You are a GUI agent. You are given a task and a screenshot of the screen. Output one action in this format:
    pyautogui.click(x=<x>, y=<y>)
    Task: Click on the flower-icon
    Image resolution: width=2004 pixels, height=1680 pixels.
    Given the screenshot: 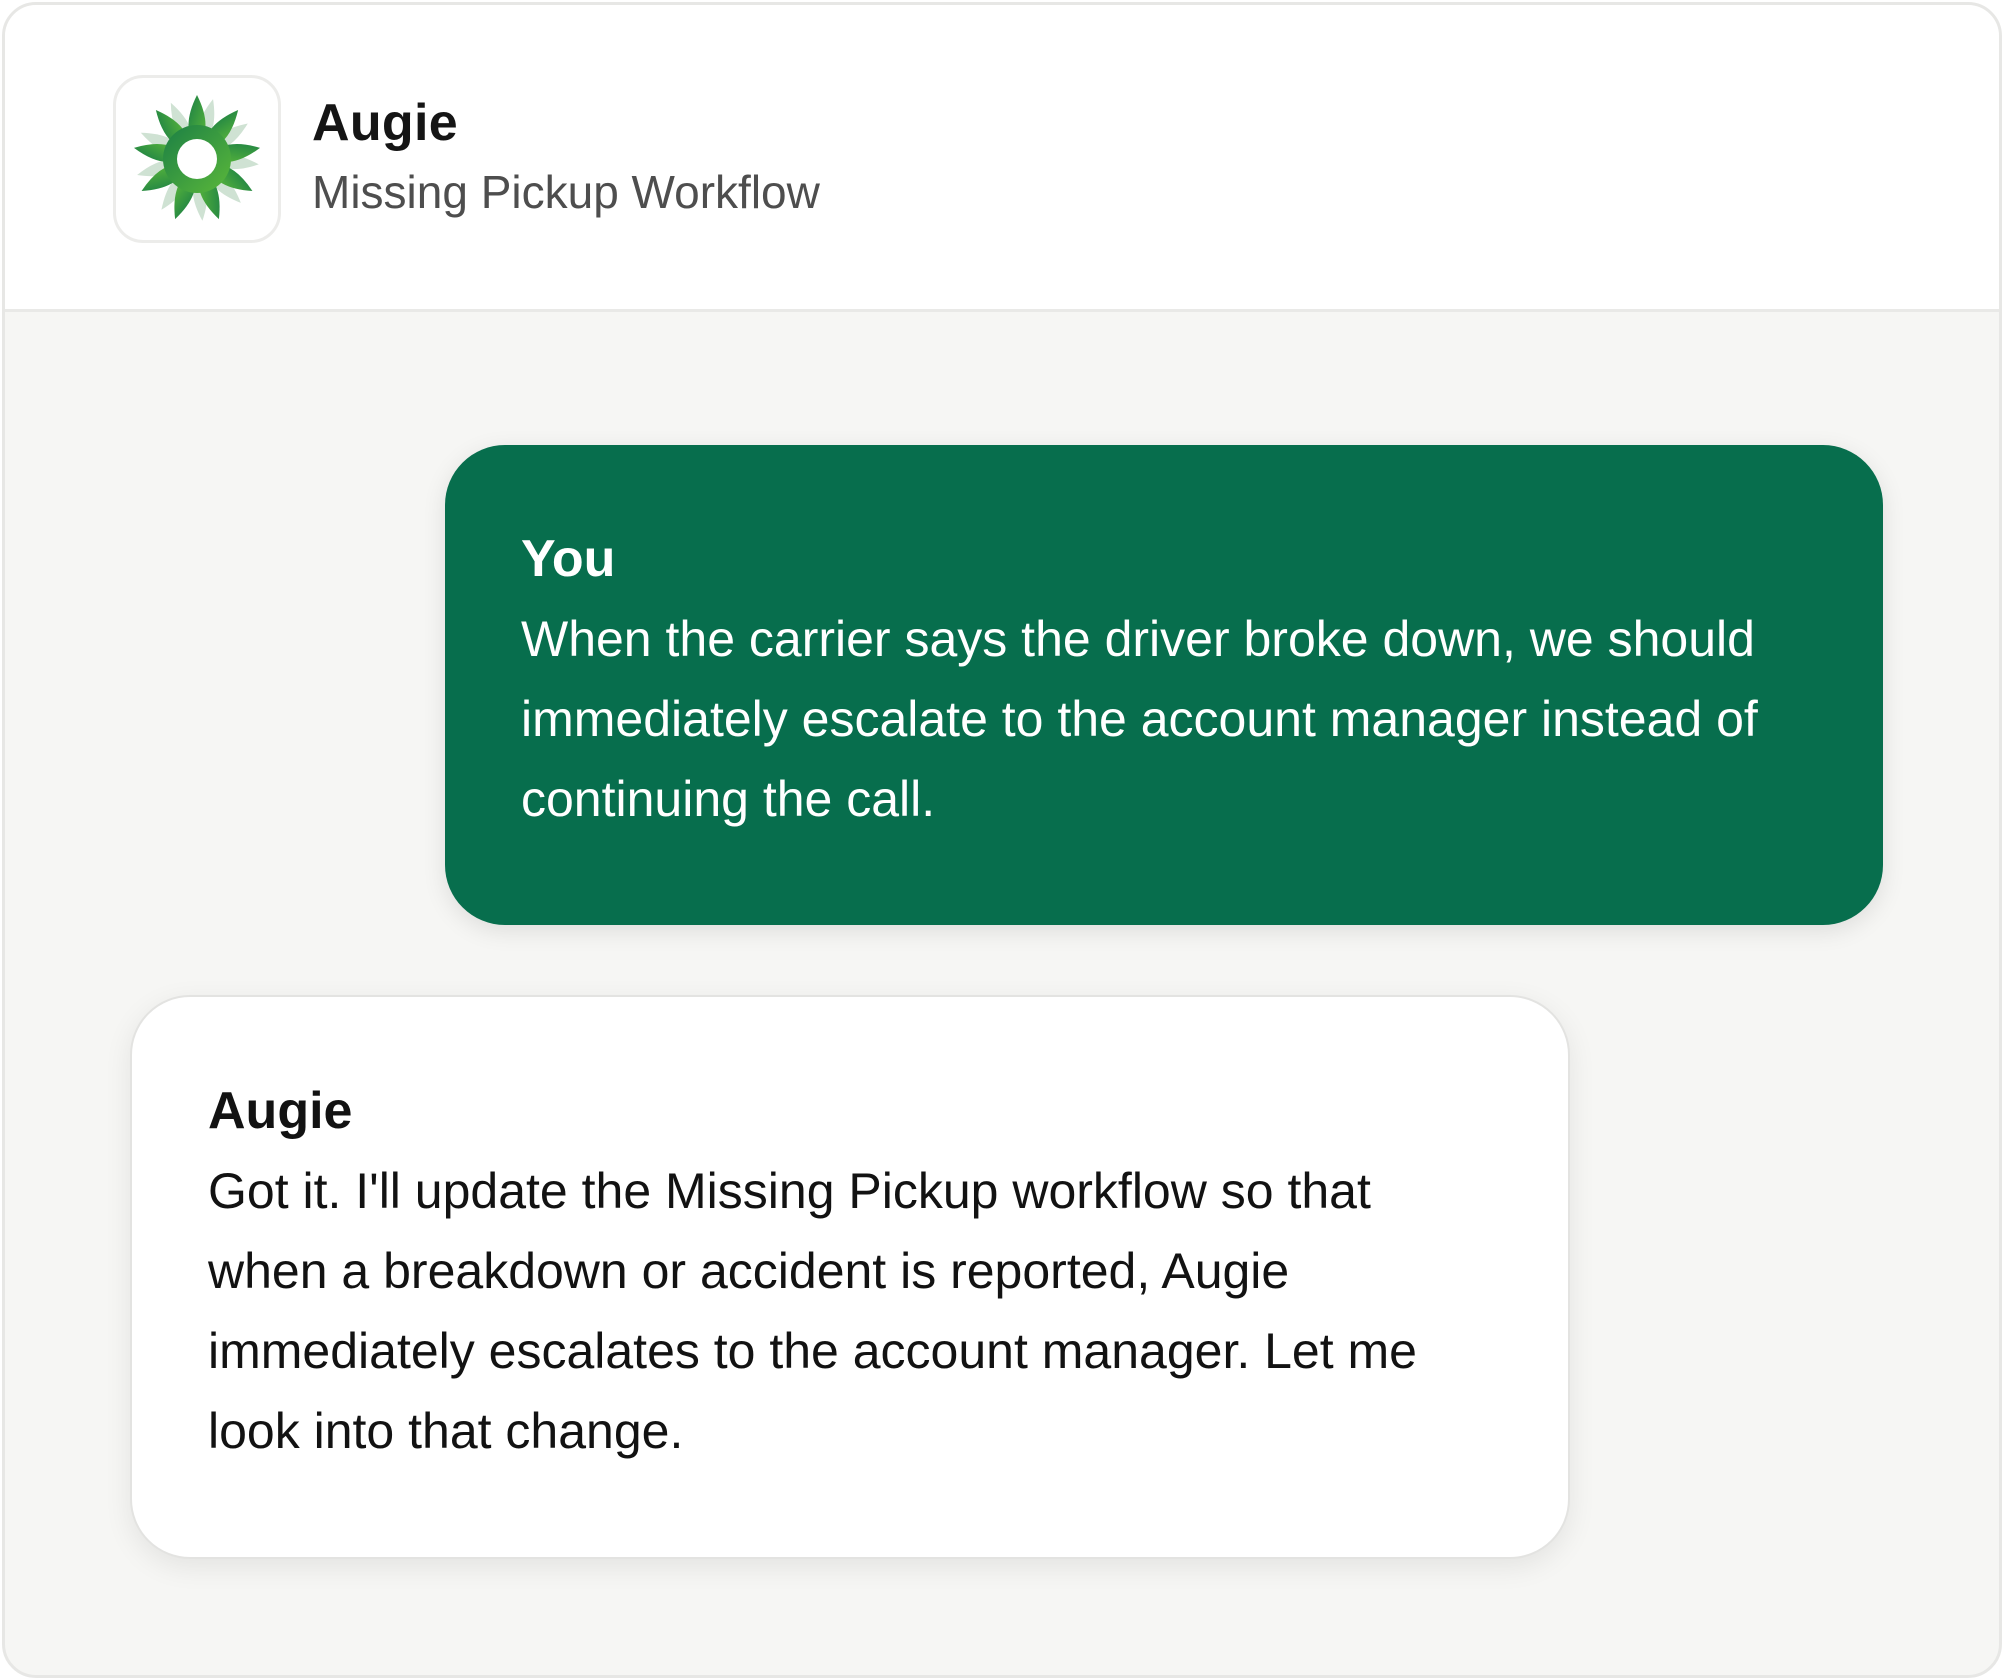 What is the action you would take?
    pyautogui.click(x=197, y=158)
    